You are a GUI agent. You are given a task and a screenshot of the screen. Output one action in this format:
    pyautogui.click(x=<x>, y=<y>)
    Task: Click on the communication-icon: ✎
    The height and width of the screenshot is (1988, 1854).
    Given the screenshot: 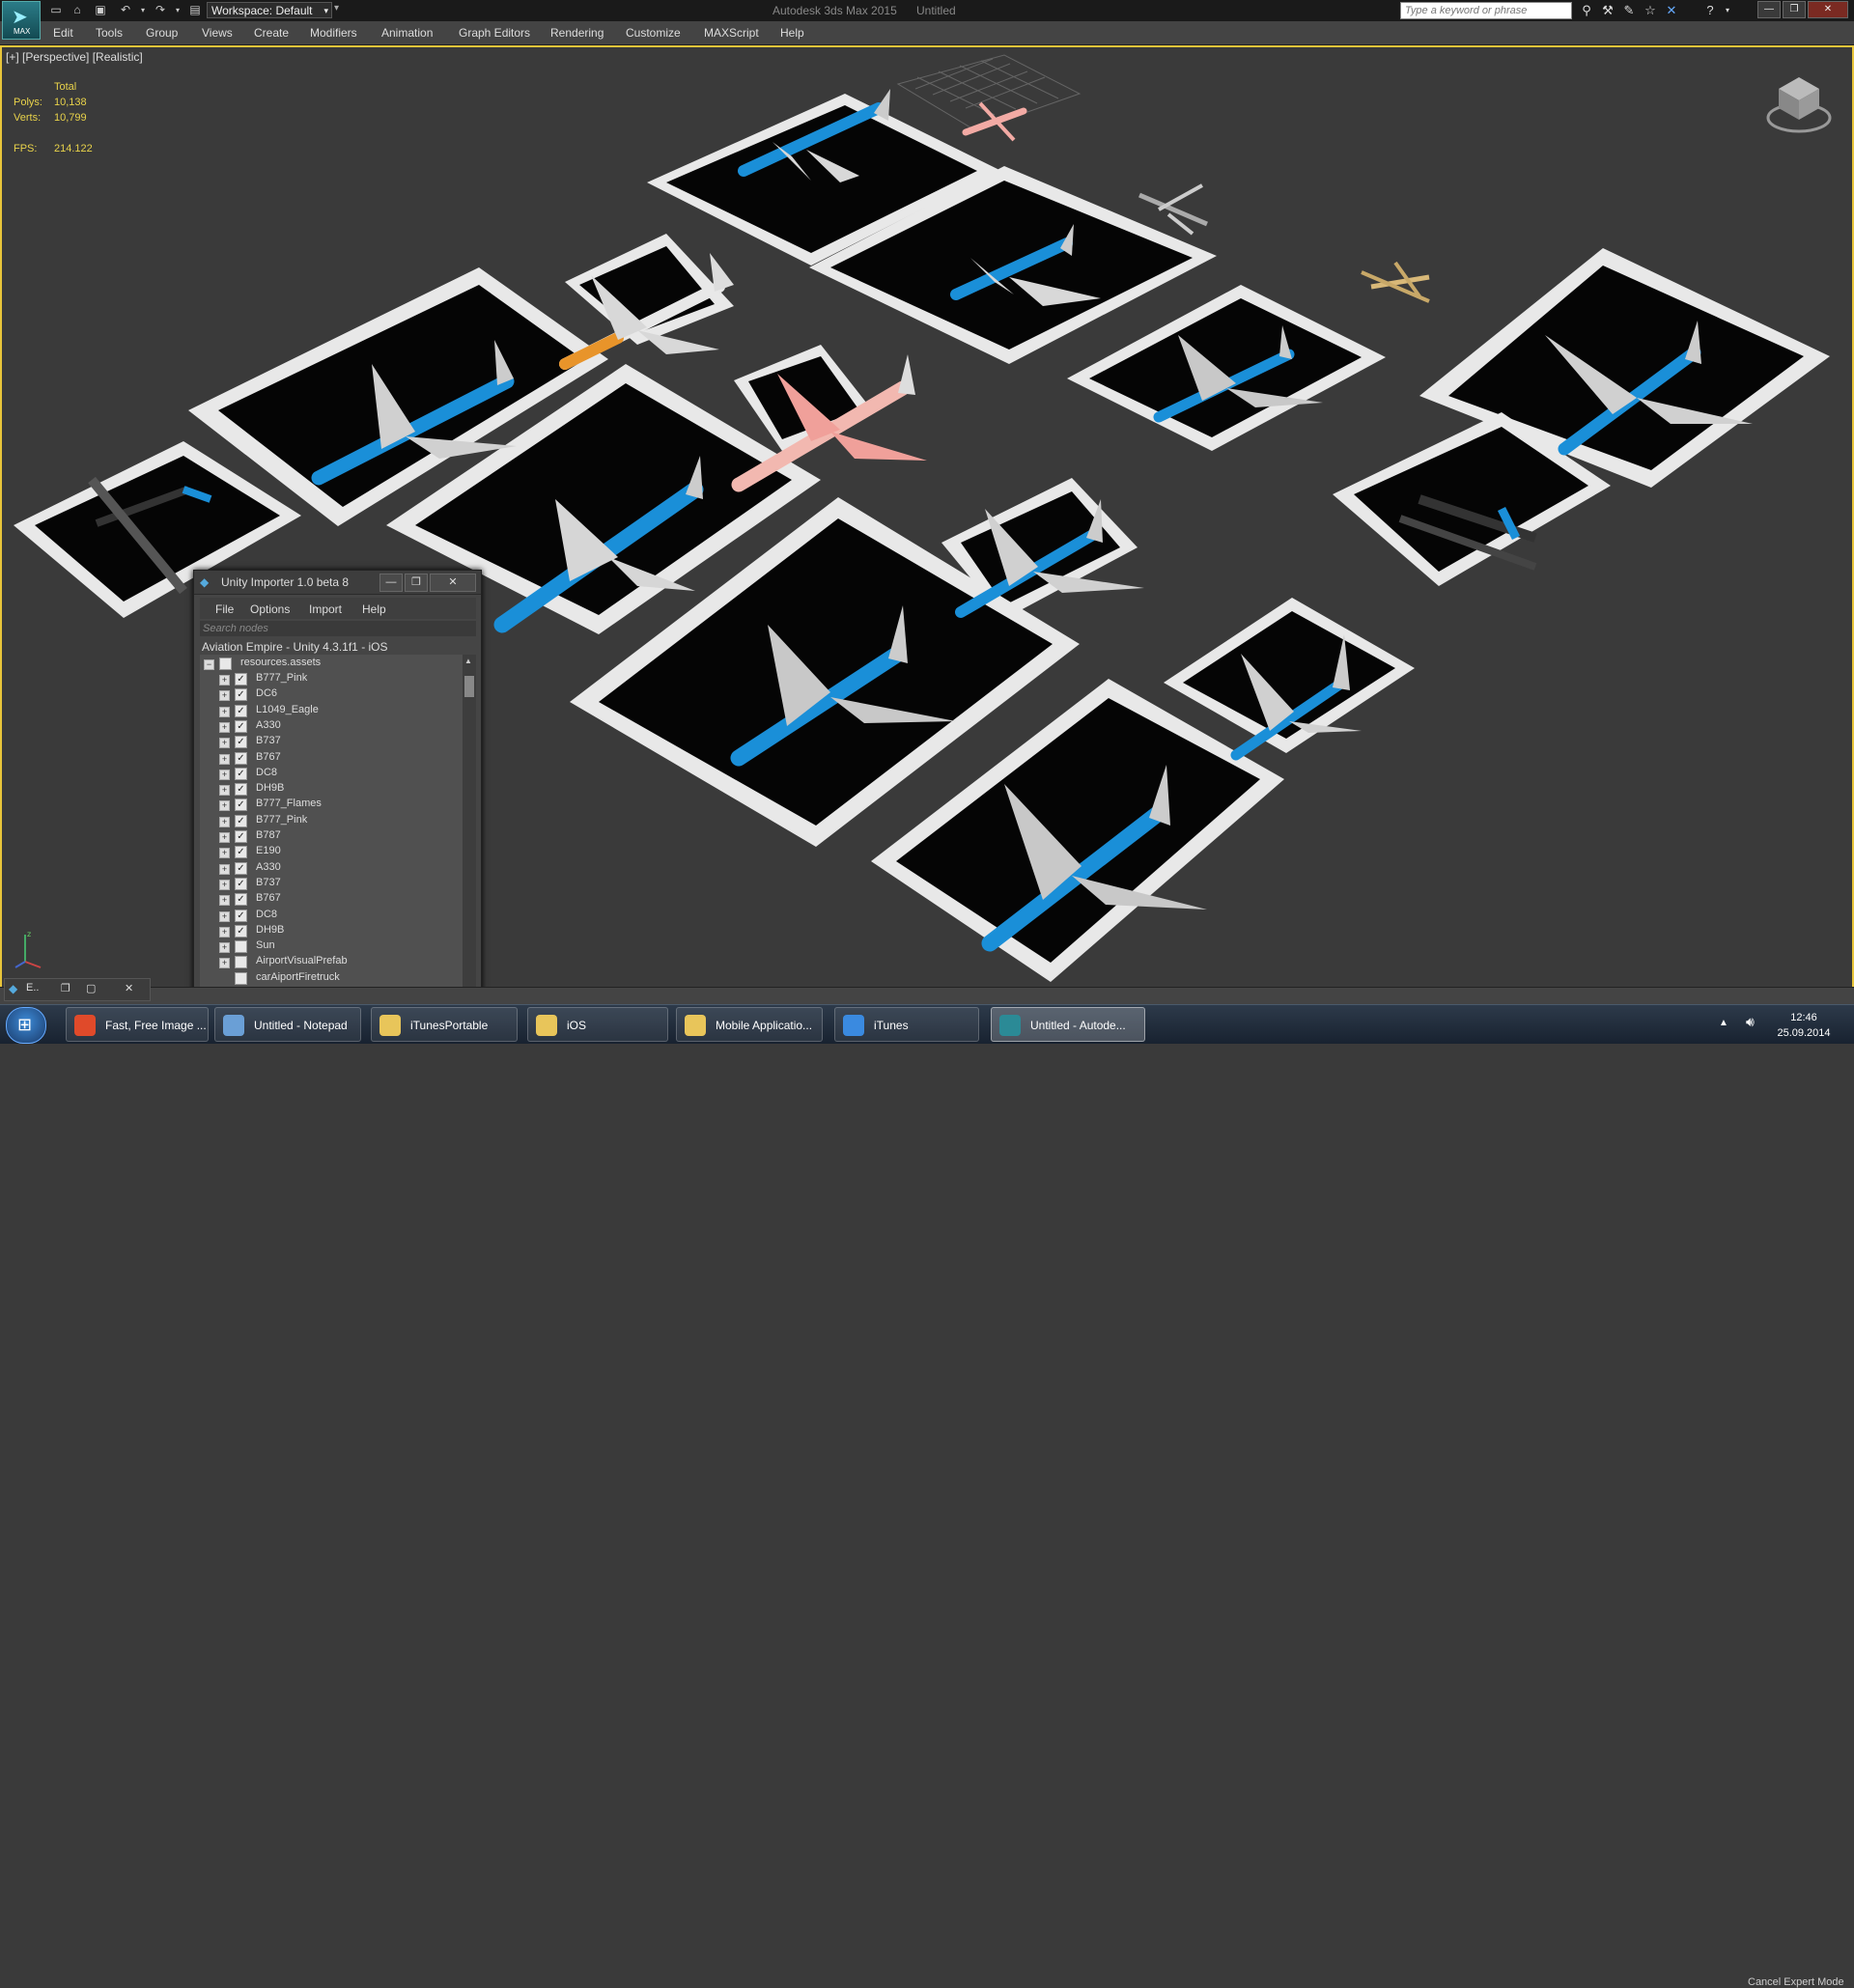 What is the action you would take?
    pyautogui.click(x=1629, y=11)
    